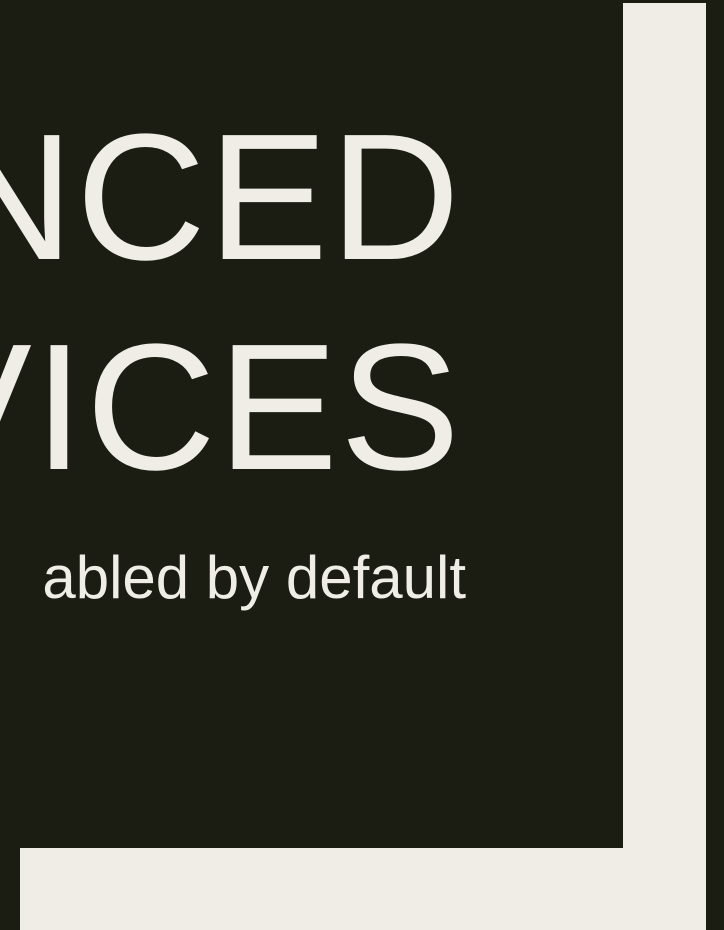 The image size is (724, 930). Describe the element at coordinates (231, 407) in the screenshot. I see `slide-title-line-2: VICES` at that location.